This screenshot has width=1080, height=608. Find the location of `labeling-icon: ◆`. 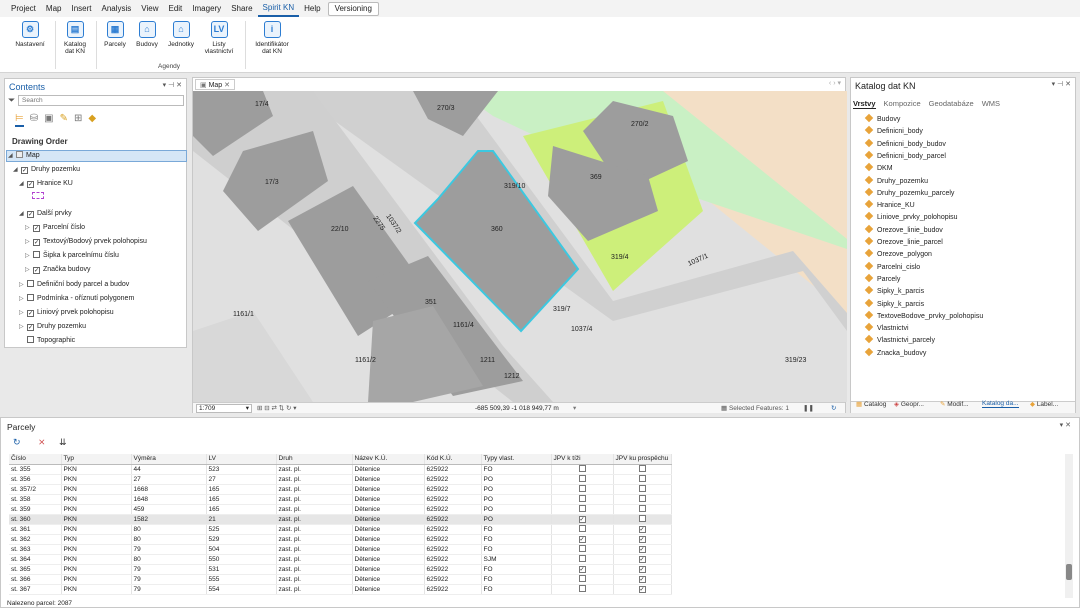

labeling-icon: ◆ is located at coordinates (92, 120).